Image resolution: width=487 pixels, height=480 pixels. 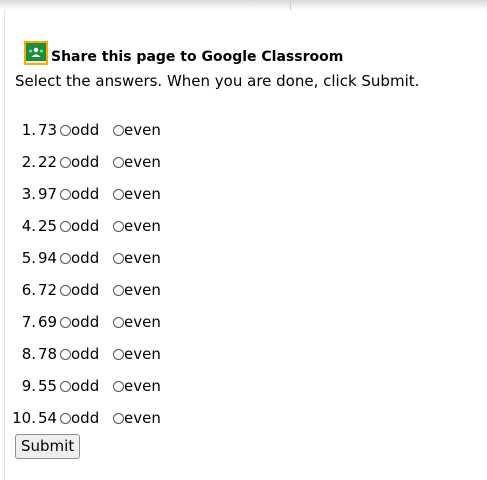 I want to click on question-row: 6. 72 odd even, so click(x=80, y=290).